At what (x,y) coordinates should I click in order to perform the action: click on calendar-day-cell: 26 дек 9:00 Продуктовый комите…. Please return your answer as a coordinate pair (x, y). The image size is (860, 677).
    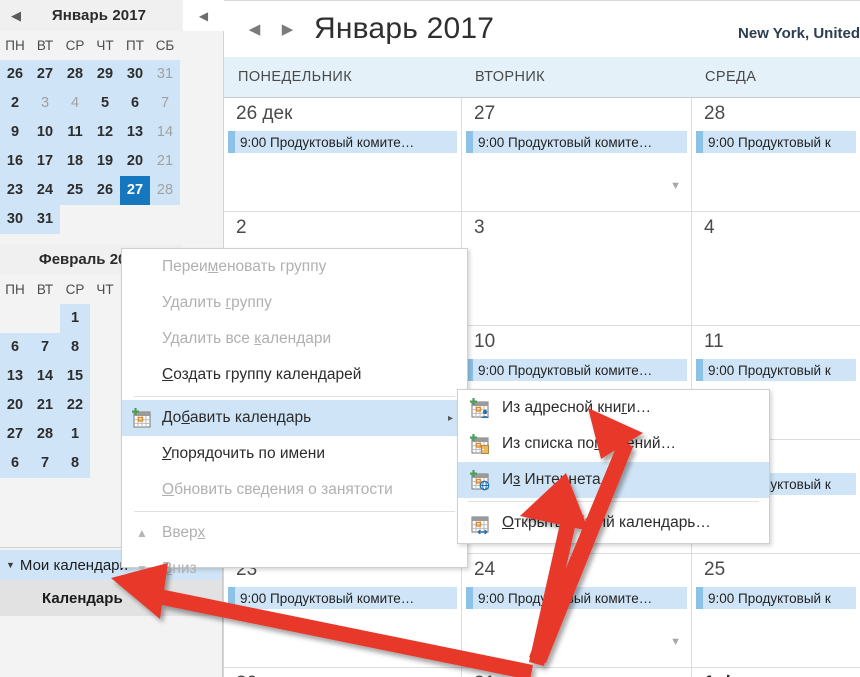
    Looking at the image, I should click on (342, 155).